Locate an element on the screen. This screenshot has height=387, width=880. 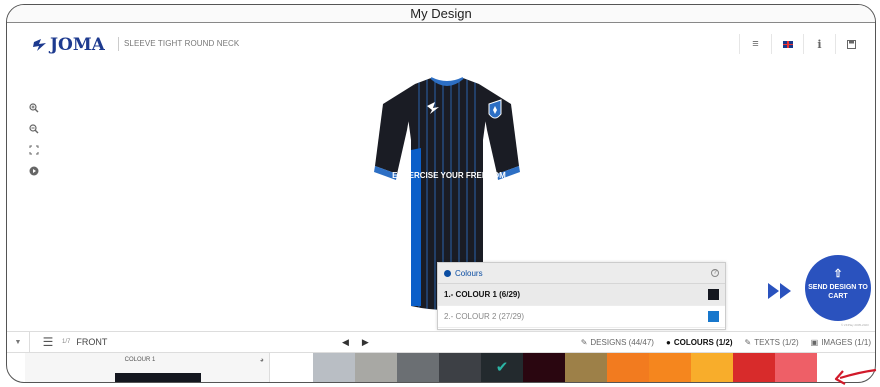
page-indicator: 1/7 is located at coordinates (66, 342).